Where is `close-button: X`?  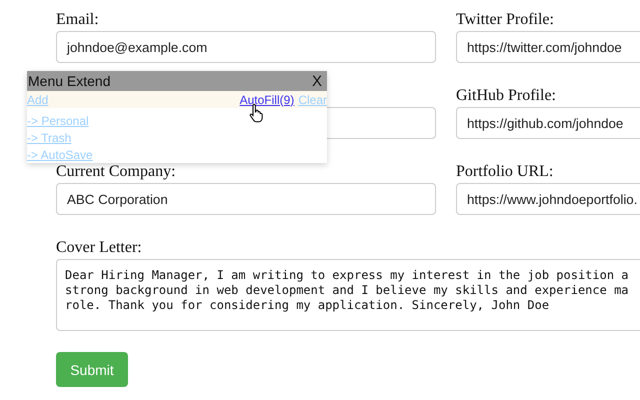
close-button: X is located at coordinates (317, 81).